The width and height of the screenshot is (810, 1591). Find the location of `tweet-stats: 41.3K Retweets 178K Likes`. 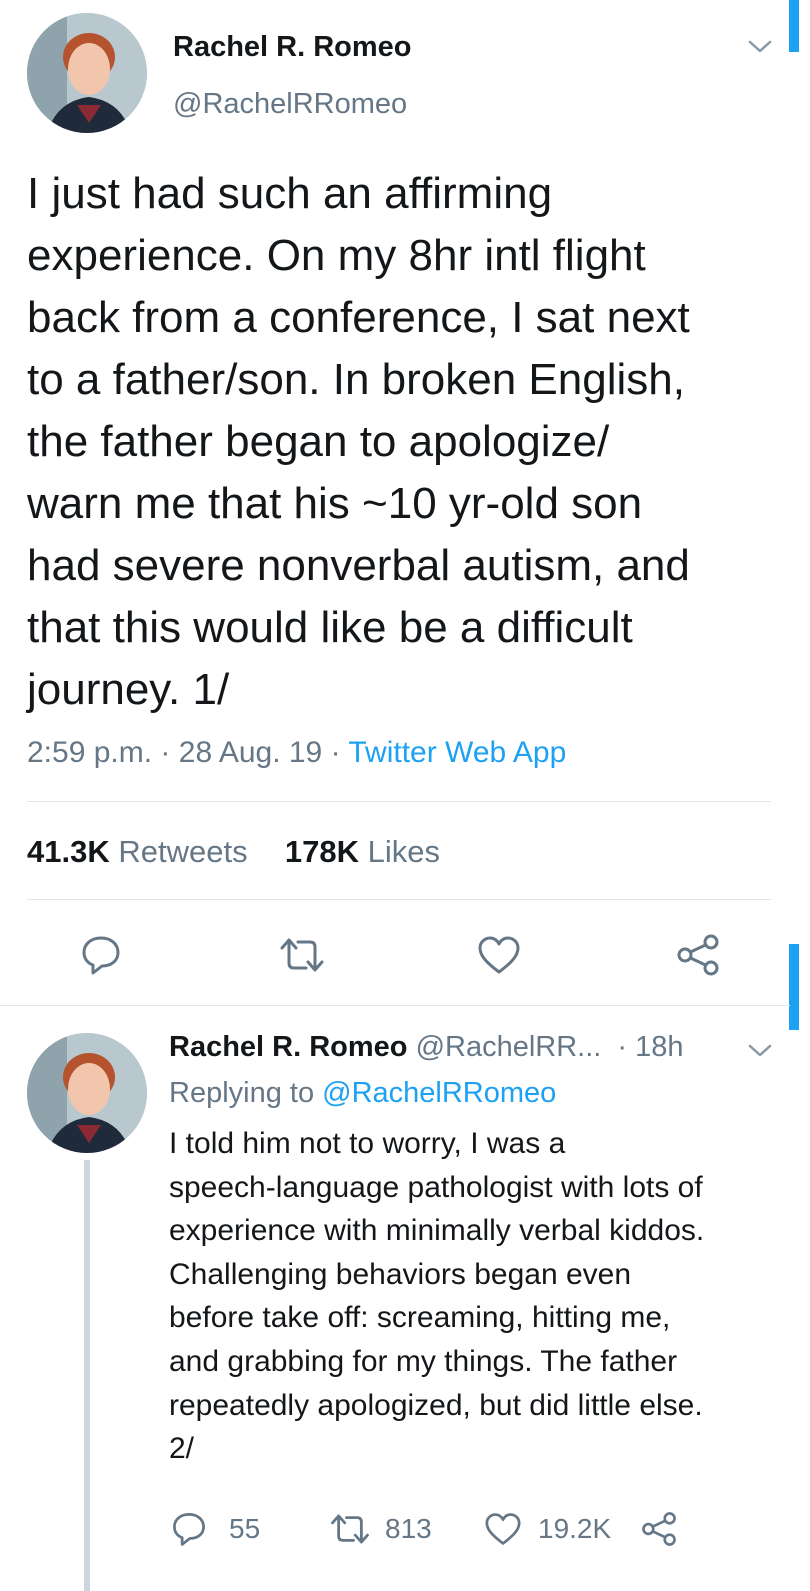

tweet-stats: 41.3K Retweets 178K Likes is located at coordinates (233, 852).